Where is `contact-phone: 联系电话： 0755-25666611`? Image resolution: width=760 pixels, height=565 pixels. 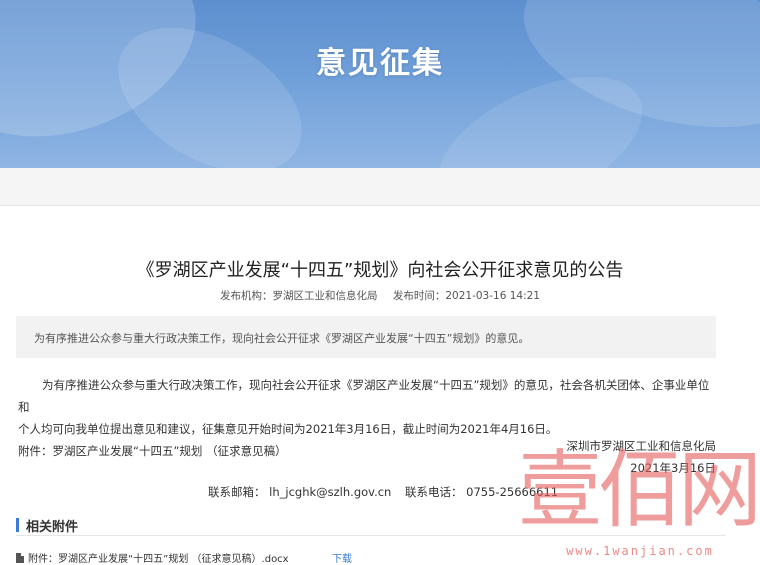 contact-phone: 联系电话： 0755-25666611 is located at coordinates (482, 492).